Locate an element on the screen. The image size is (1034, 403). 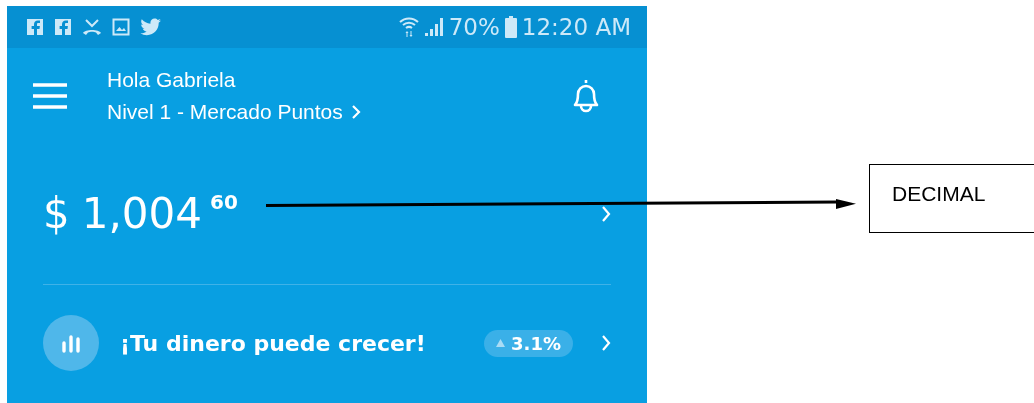
rate-badge: 3.1% is located at coordinates (528, 343).